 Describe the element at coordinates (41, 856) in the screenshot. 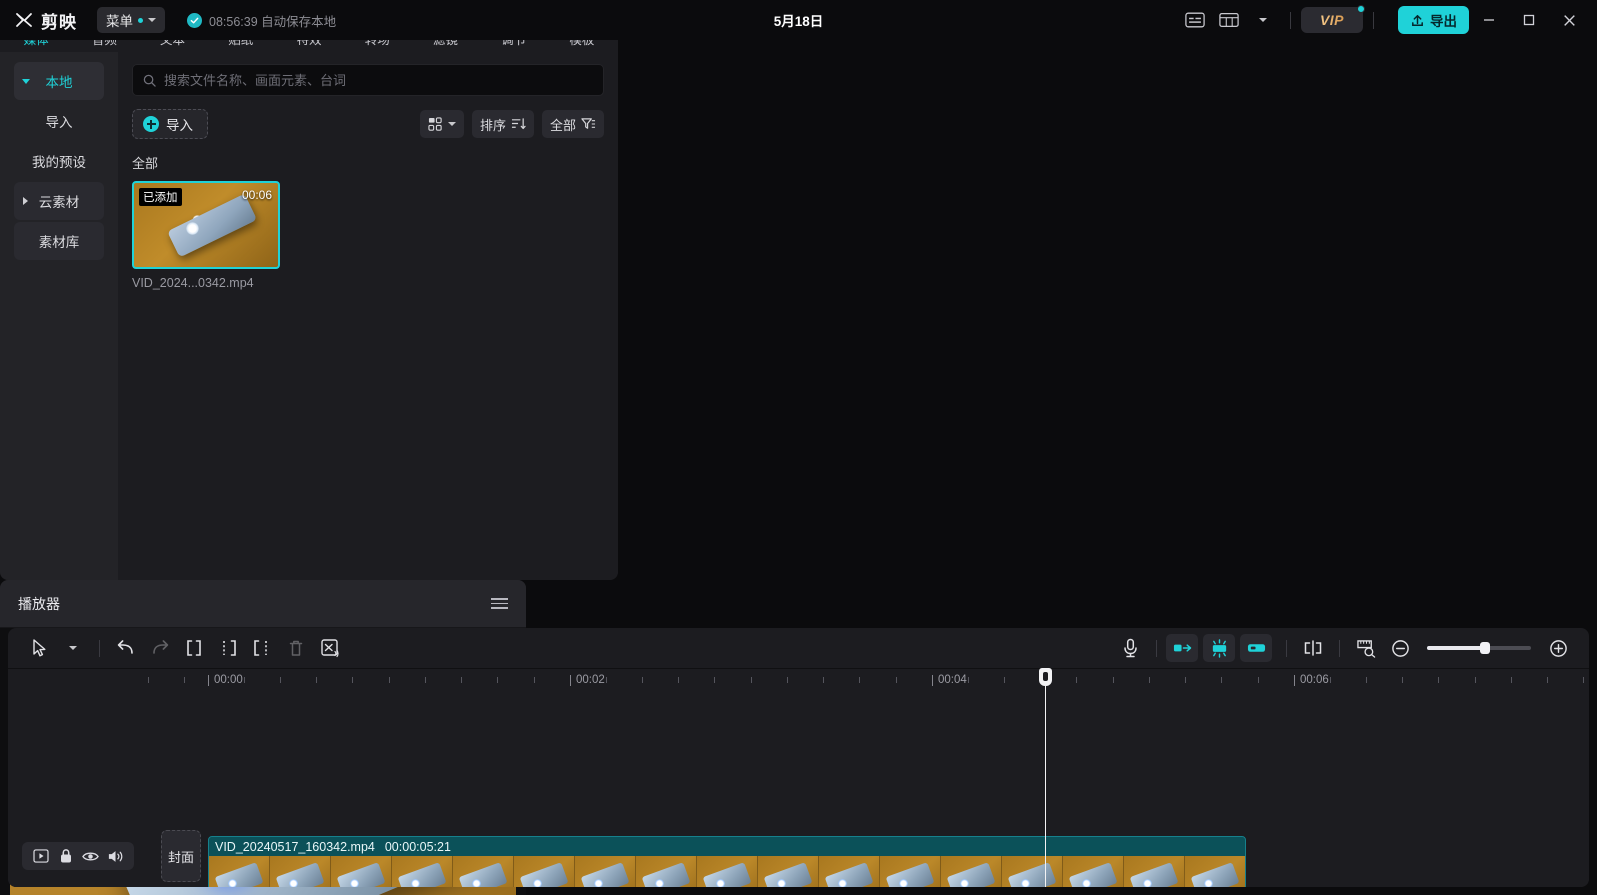

I see `frame-icon` at that location.